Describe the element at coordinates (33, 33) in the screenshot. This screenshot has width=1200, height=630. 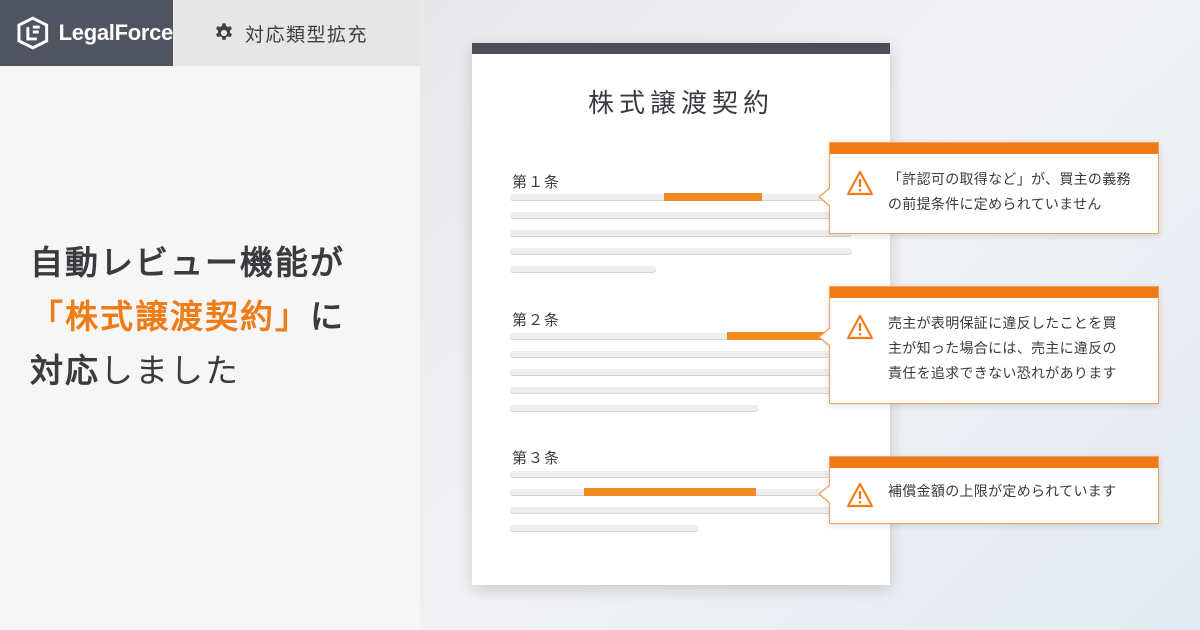
I see `legalforce-logo-icon` at that location.